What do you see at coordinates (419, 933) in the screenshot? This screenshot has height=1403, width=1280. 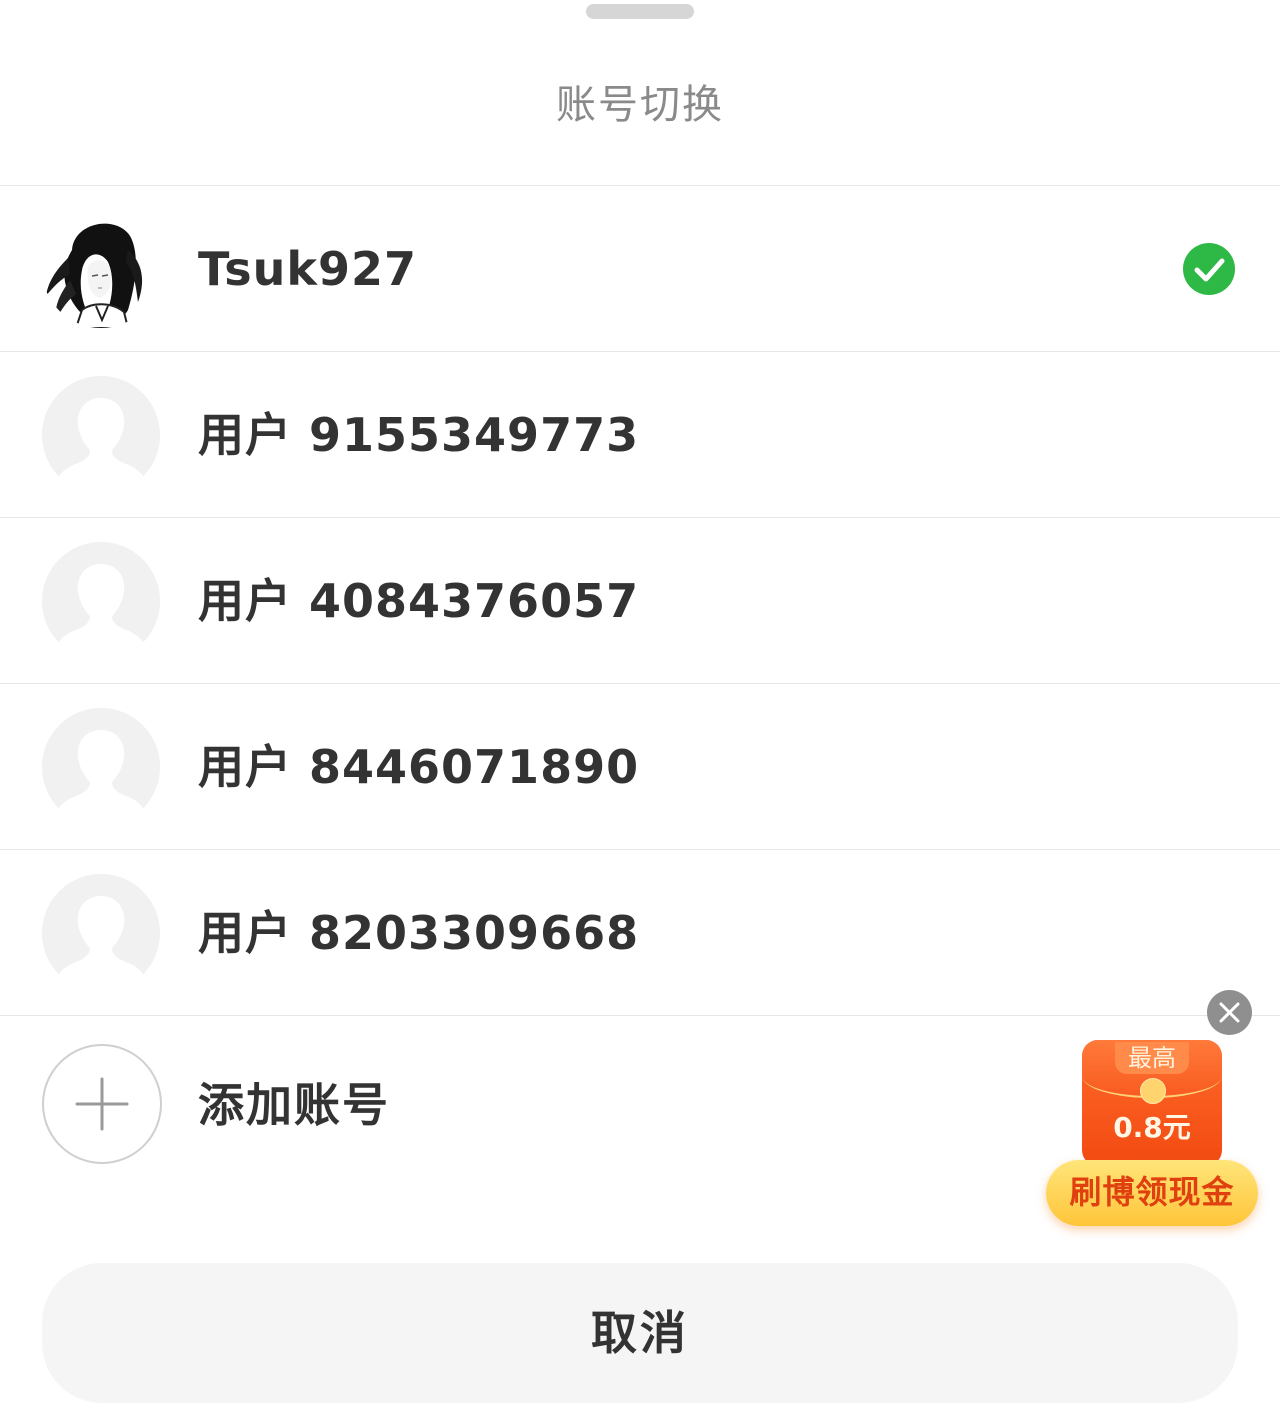 I see `account-name: 用户 8203309668` at bounding box center [419, 933].